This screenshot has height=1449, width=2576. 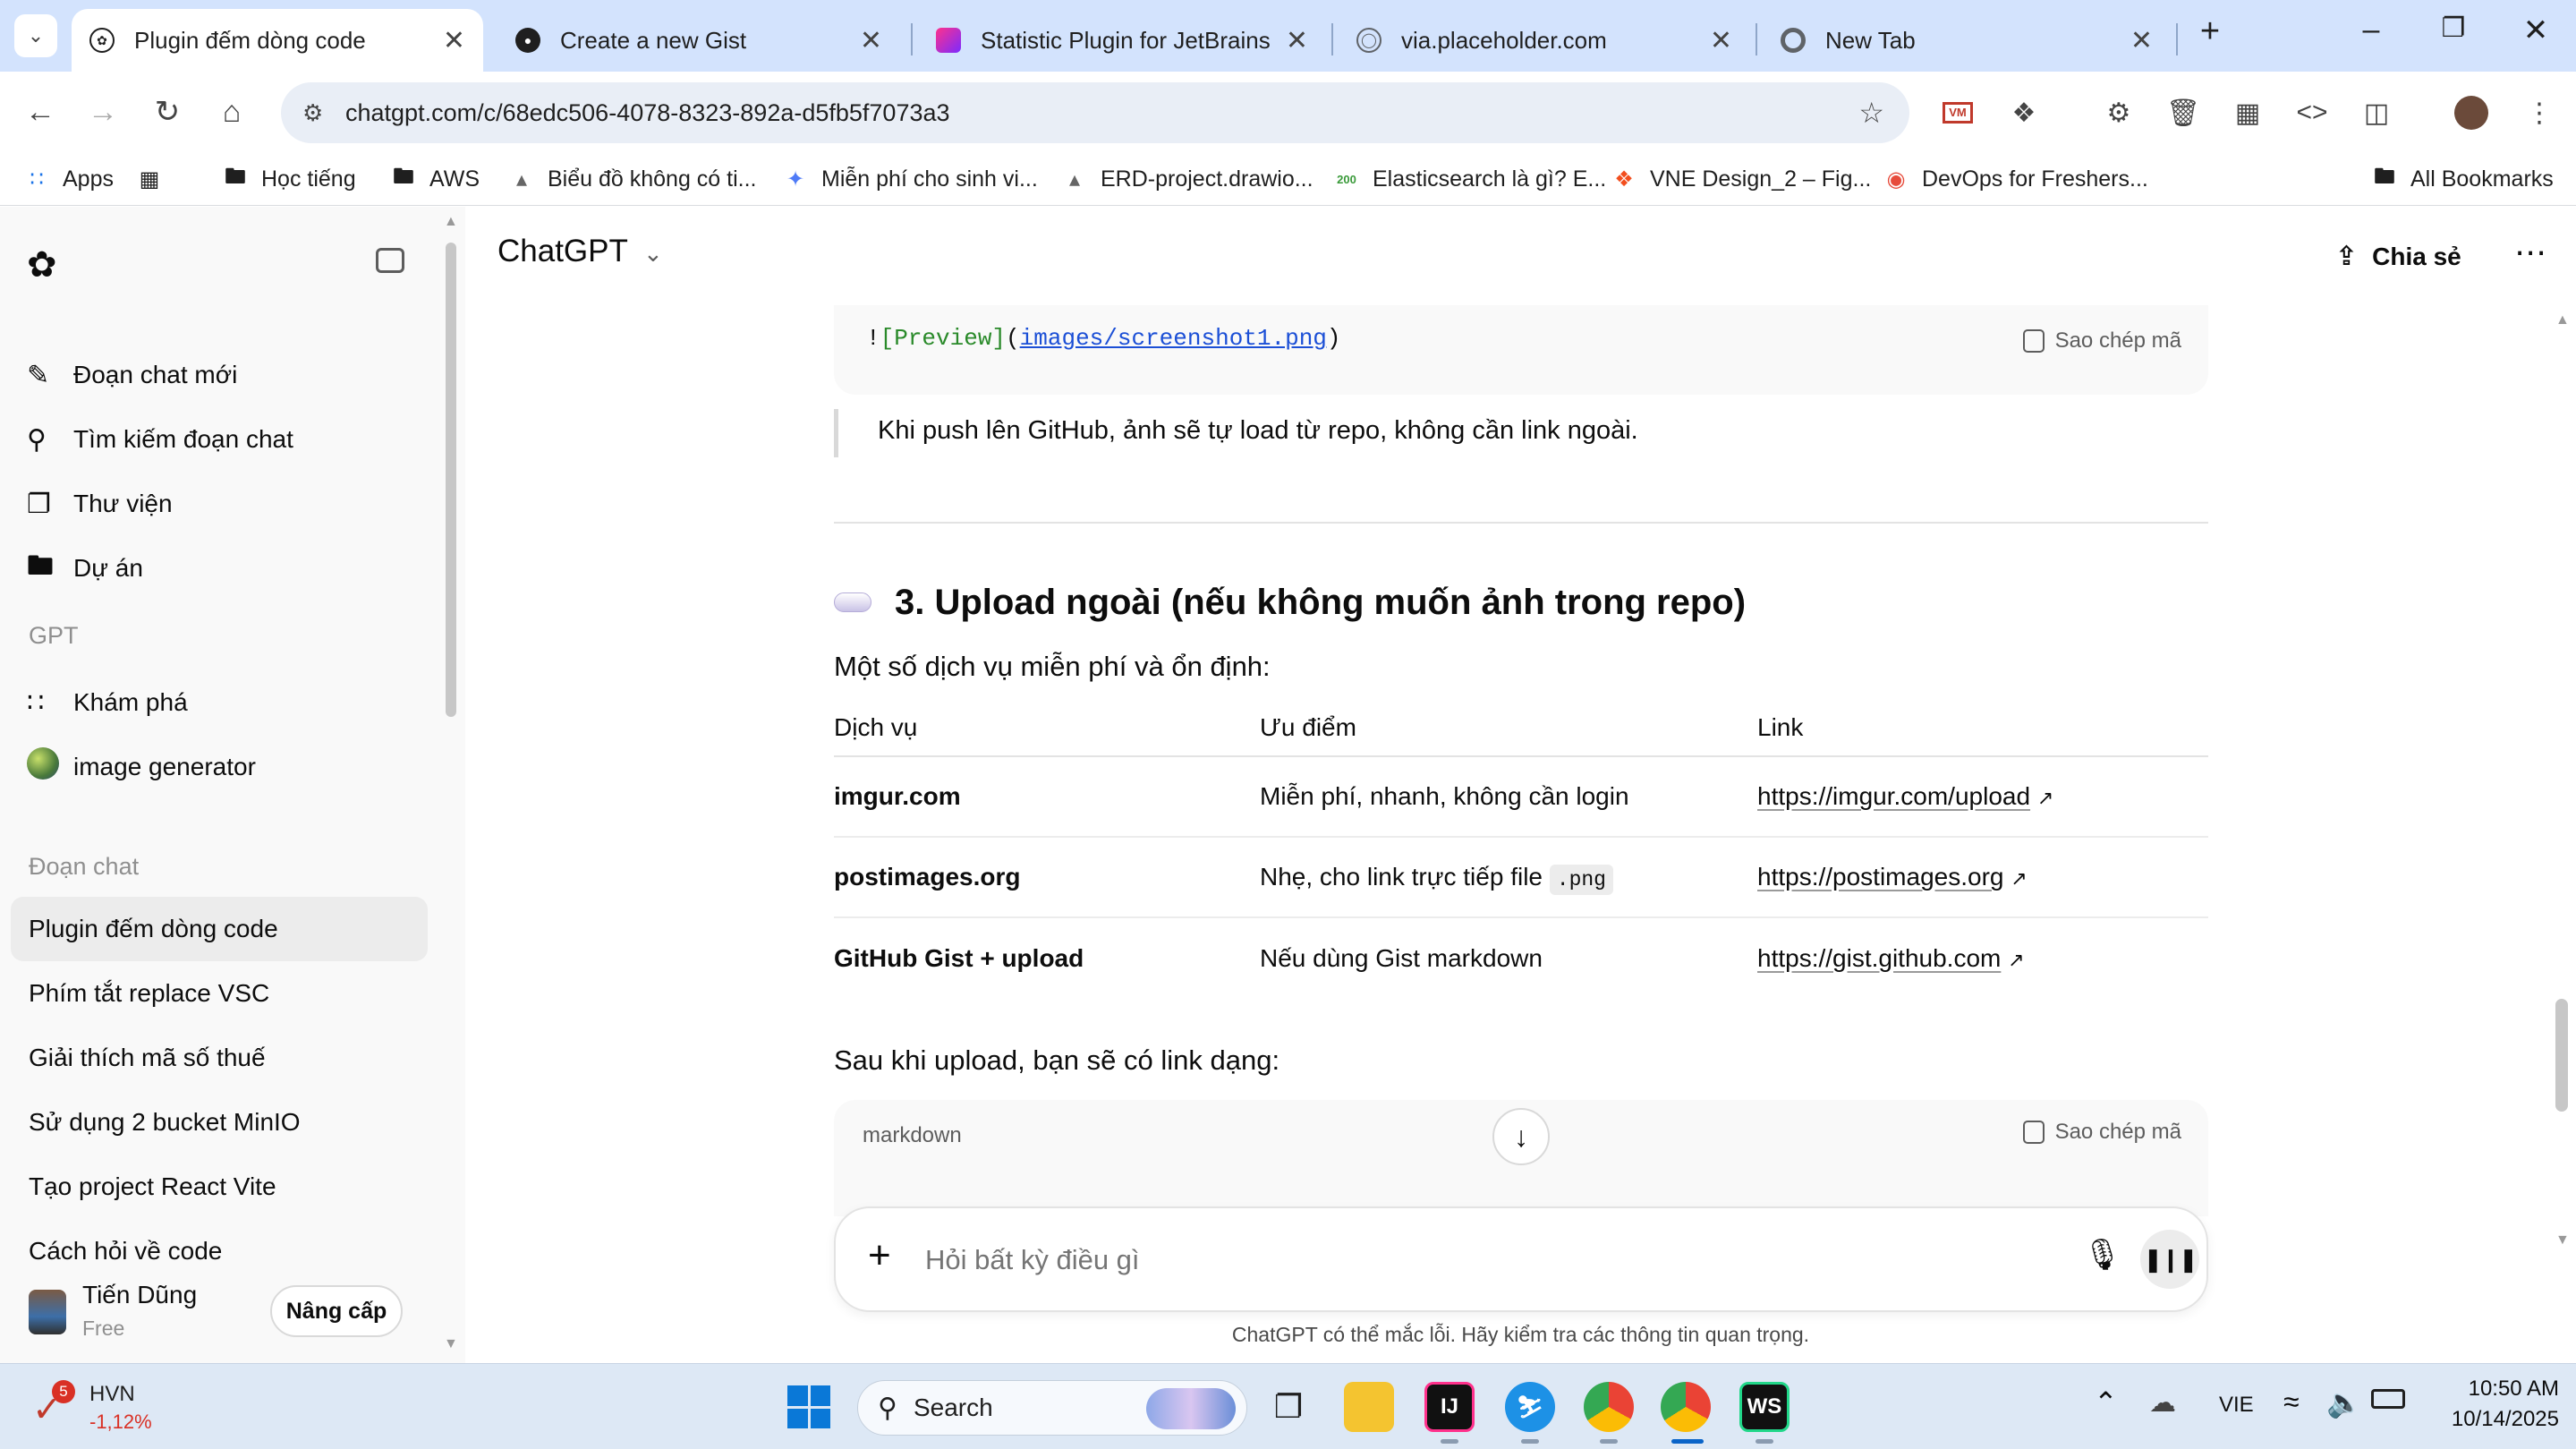 I want to click on tab-chatgpt: ✿ Plugin đếm dòng code ✕, so click(x=277, y=40).